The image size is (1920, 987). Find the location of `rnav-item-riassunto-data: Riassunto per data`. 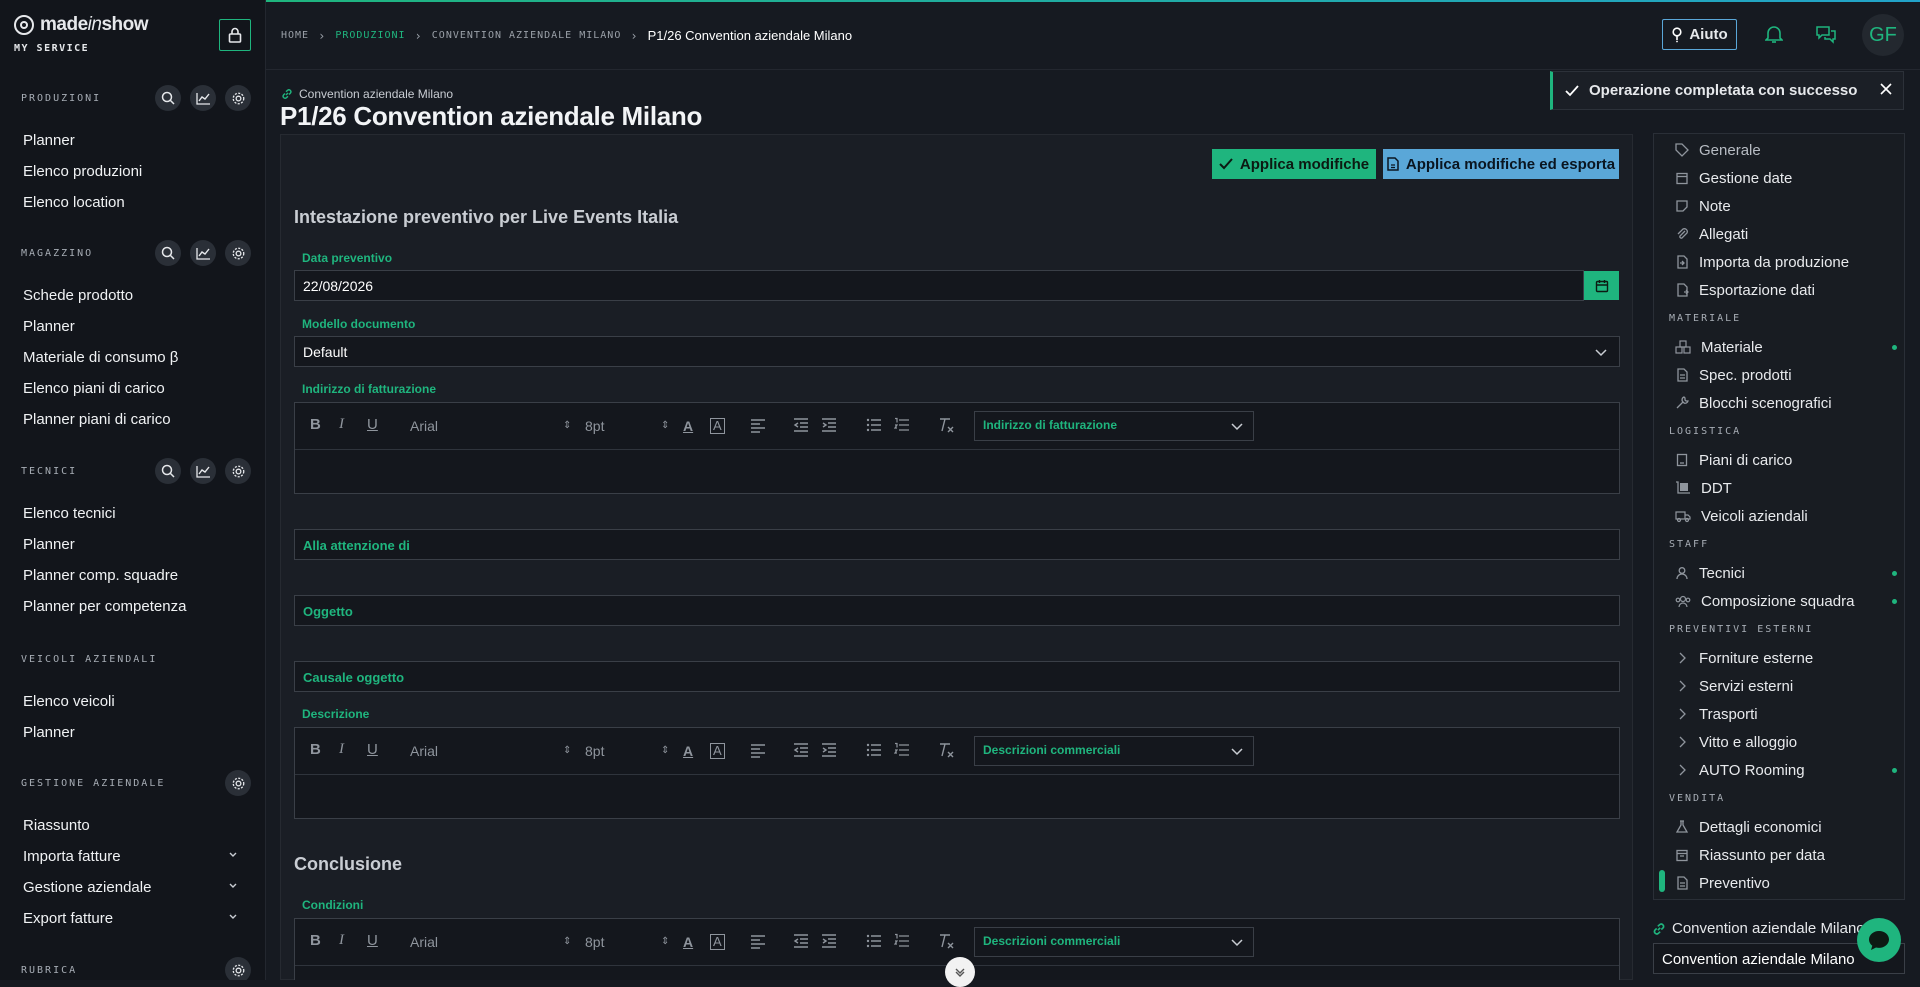

rnav-item-riassunto-data: Riassunto per data is located at coordinates (1750, 855).